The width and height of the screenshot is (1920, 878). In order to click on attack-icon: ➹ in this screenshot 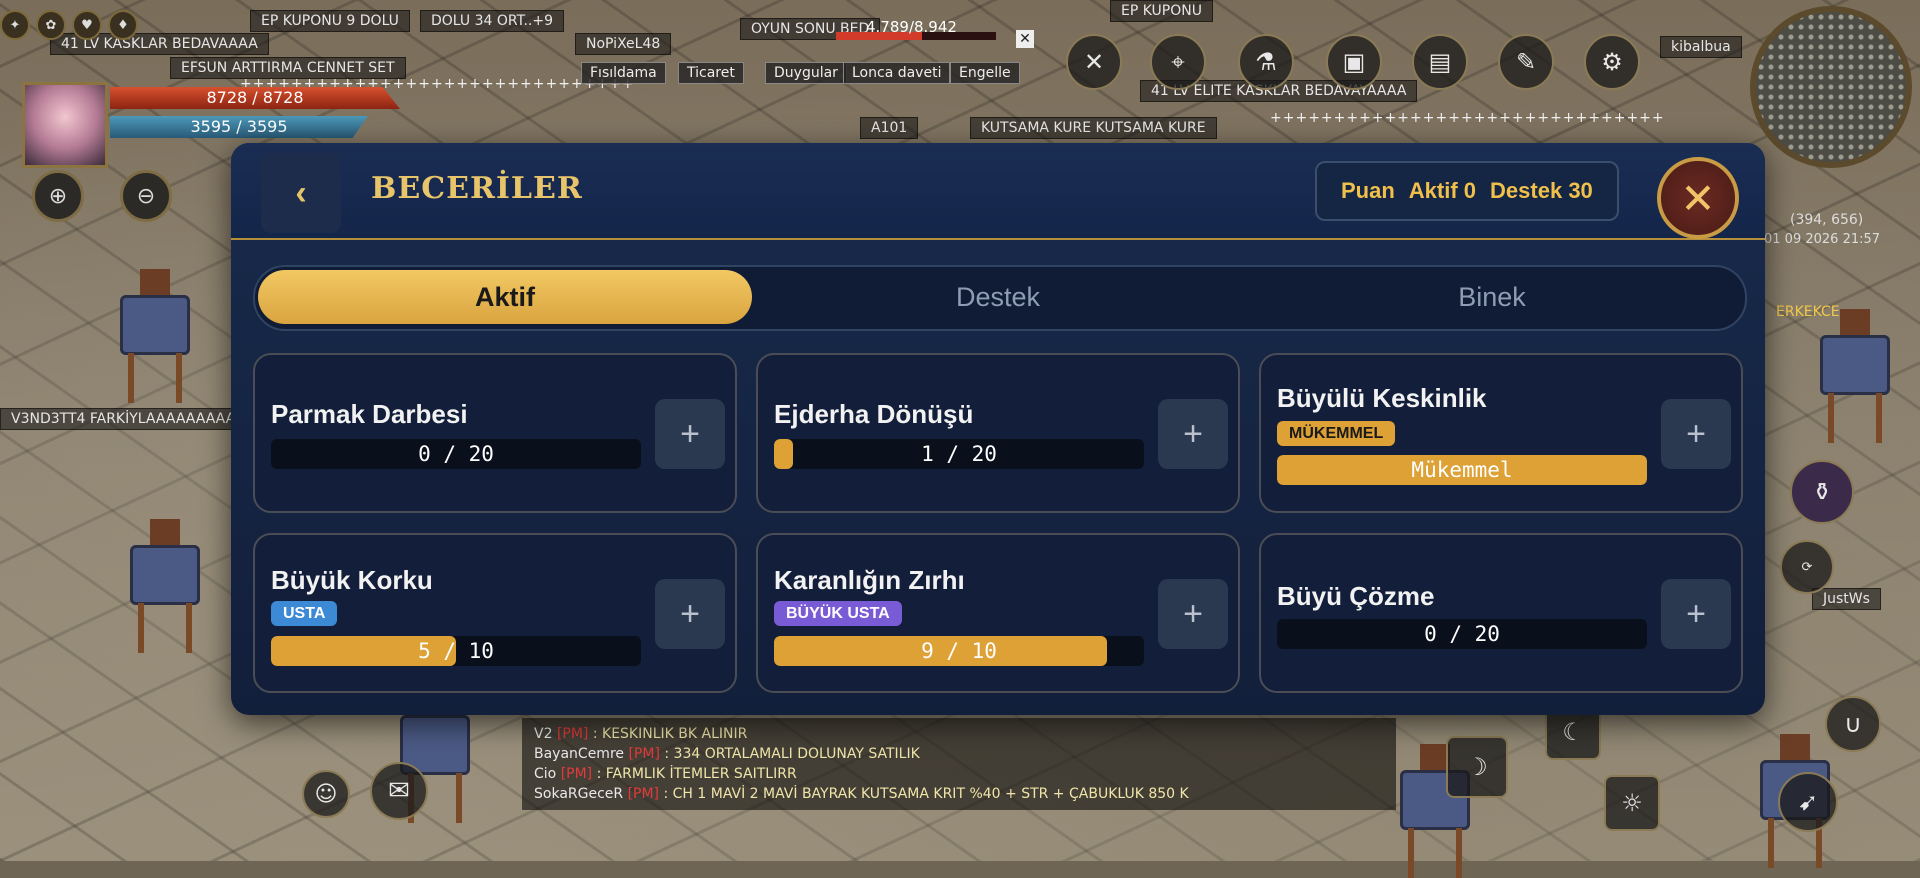, I will do `click(1808, 802)`.